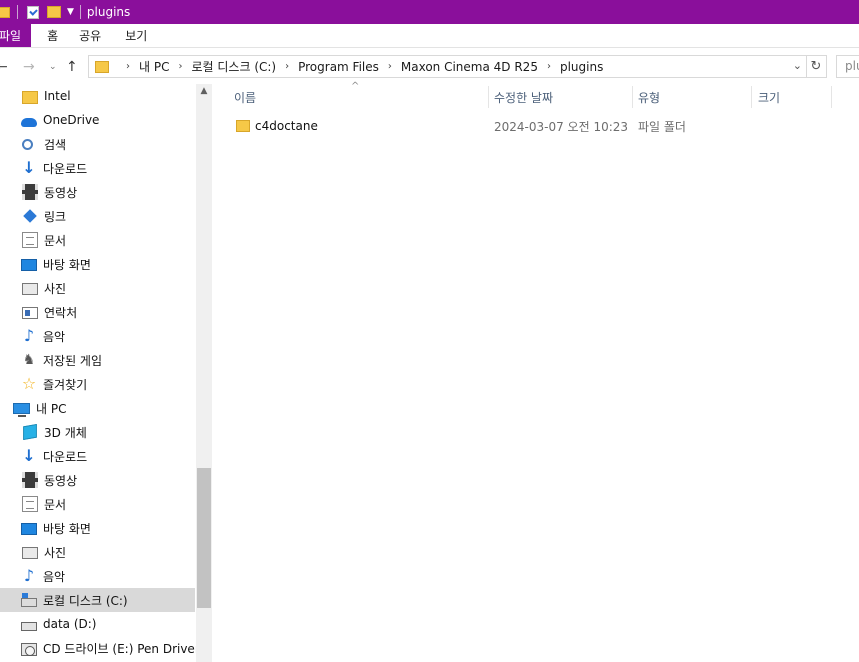  I want to click on file-modified: 2024-03-07 오전 10:23, so click(561, 126).